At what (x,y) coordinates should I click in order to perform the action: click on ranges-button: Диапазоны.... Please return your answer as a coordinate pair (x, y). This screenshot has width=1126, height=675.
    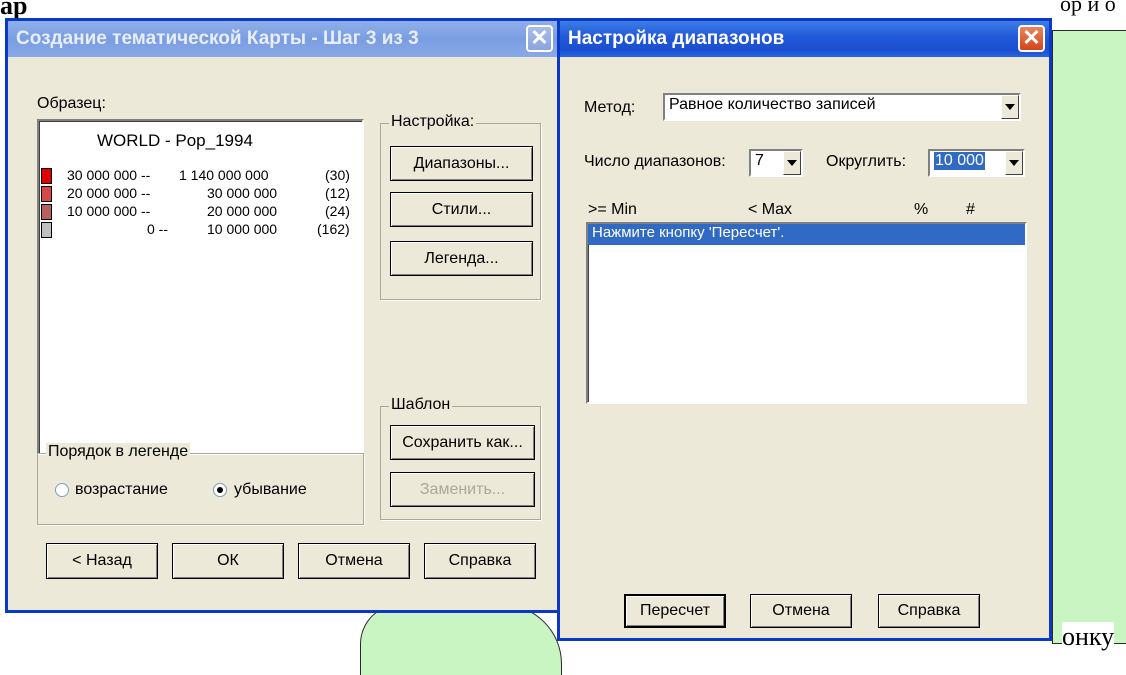
    Looking at the image, I should click on (461, 163).